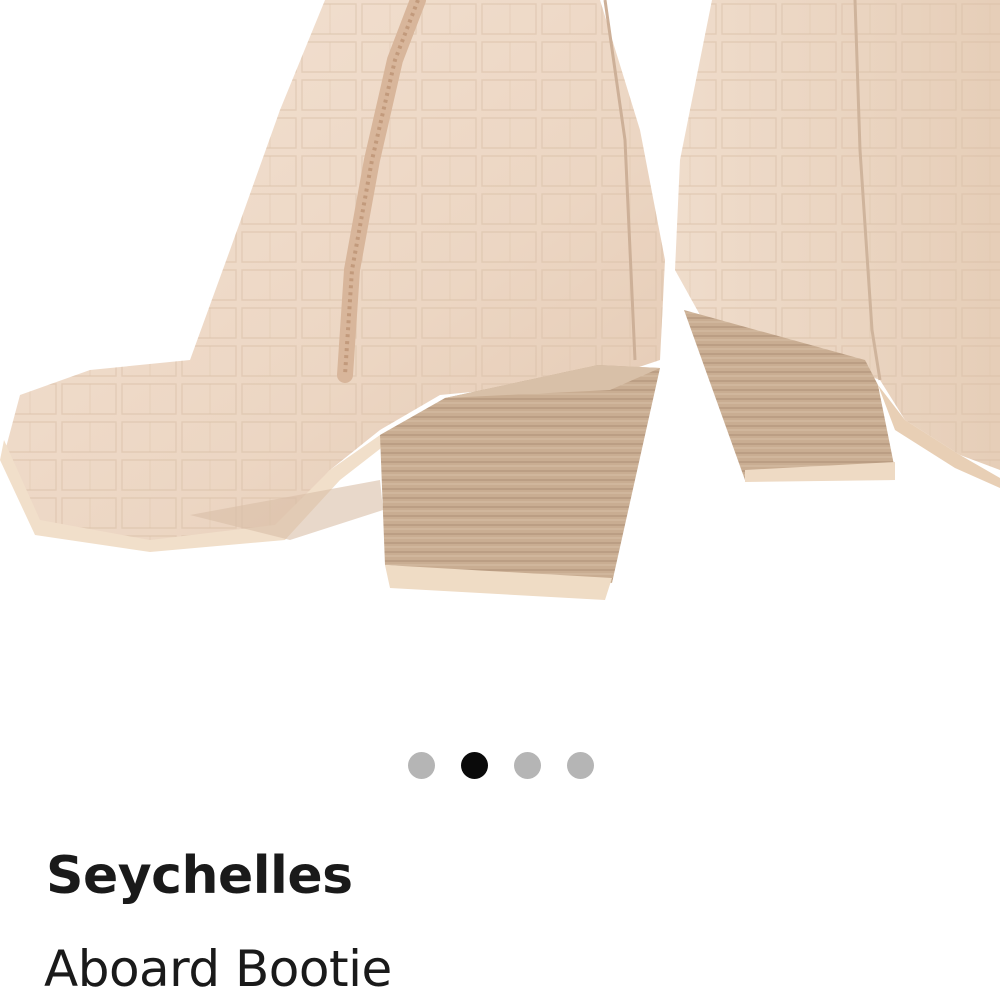  What do you see at coordinates (199, 876) in the screenshot?
I see `brand-name: Seychelles` at bounding box center [199, 876].